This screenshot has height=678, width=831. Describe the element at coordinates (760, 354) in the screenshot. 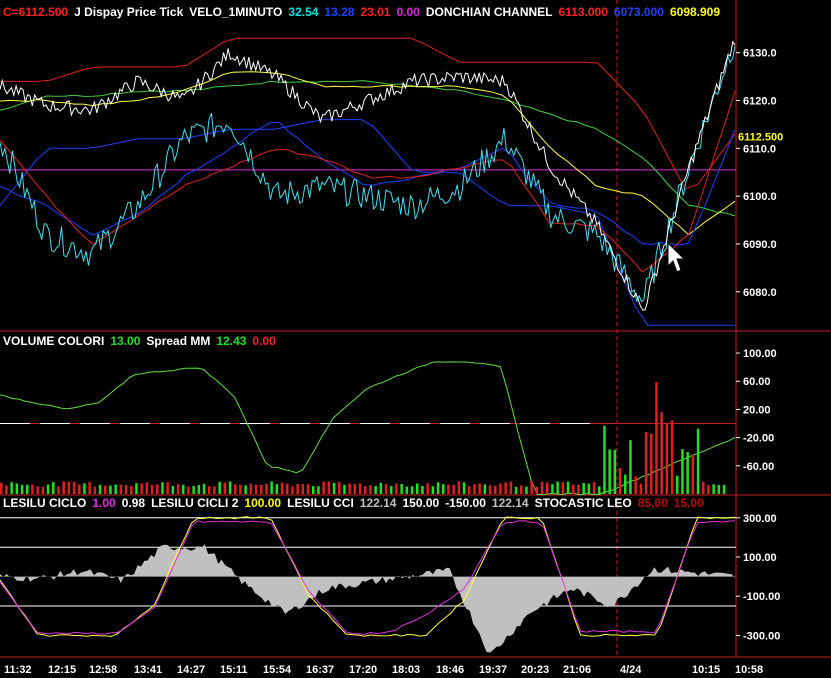

I see `y-tick-label: 100.00` at that location.